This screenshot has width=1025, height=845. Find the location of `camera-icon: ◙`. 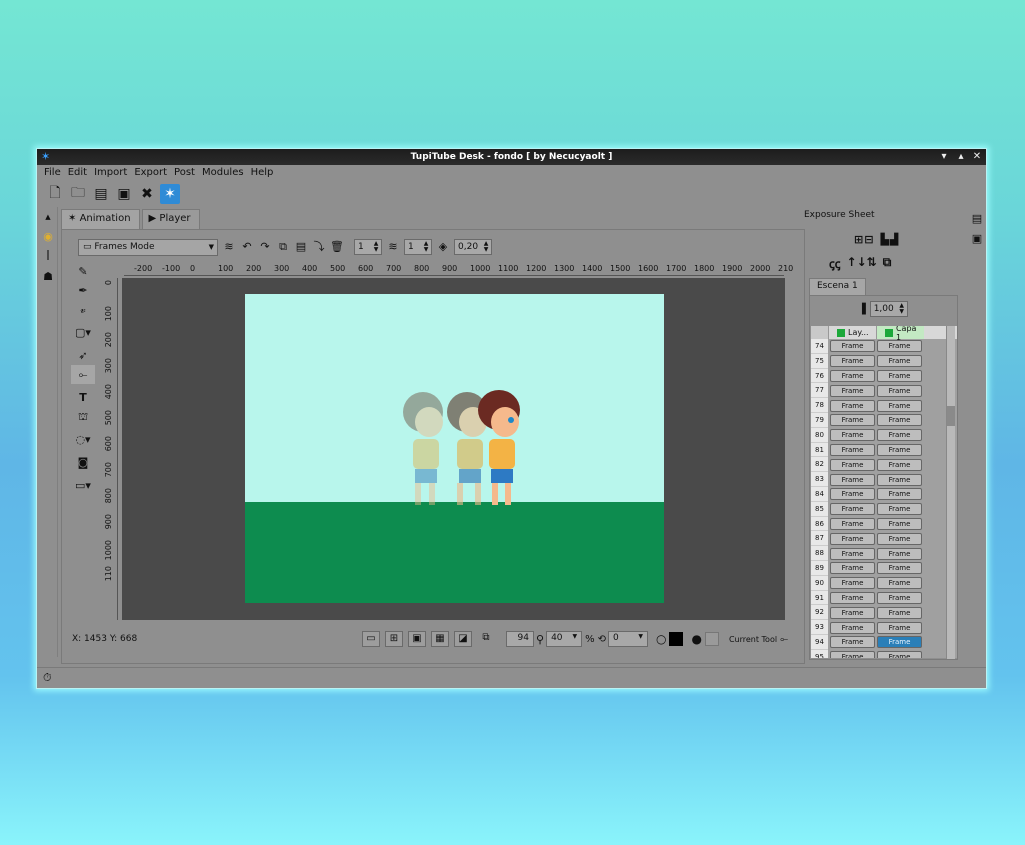

camera-icon: ◙ is located at coordinates (83, 462).